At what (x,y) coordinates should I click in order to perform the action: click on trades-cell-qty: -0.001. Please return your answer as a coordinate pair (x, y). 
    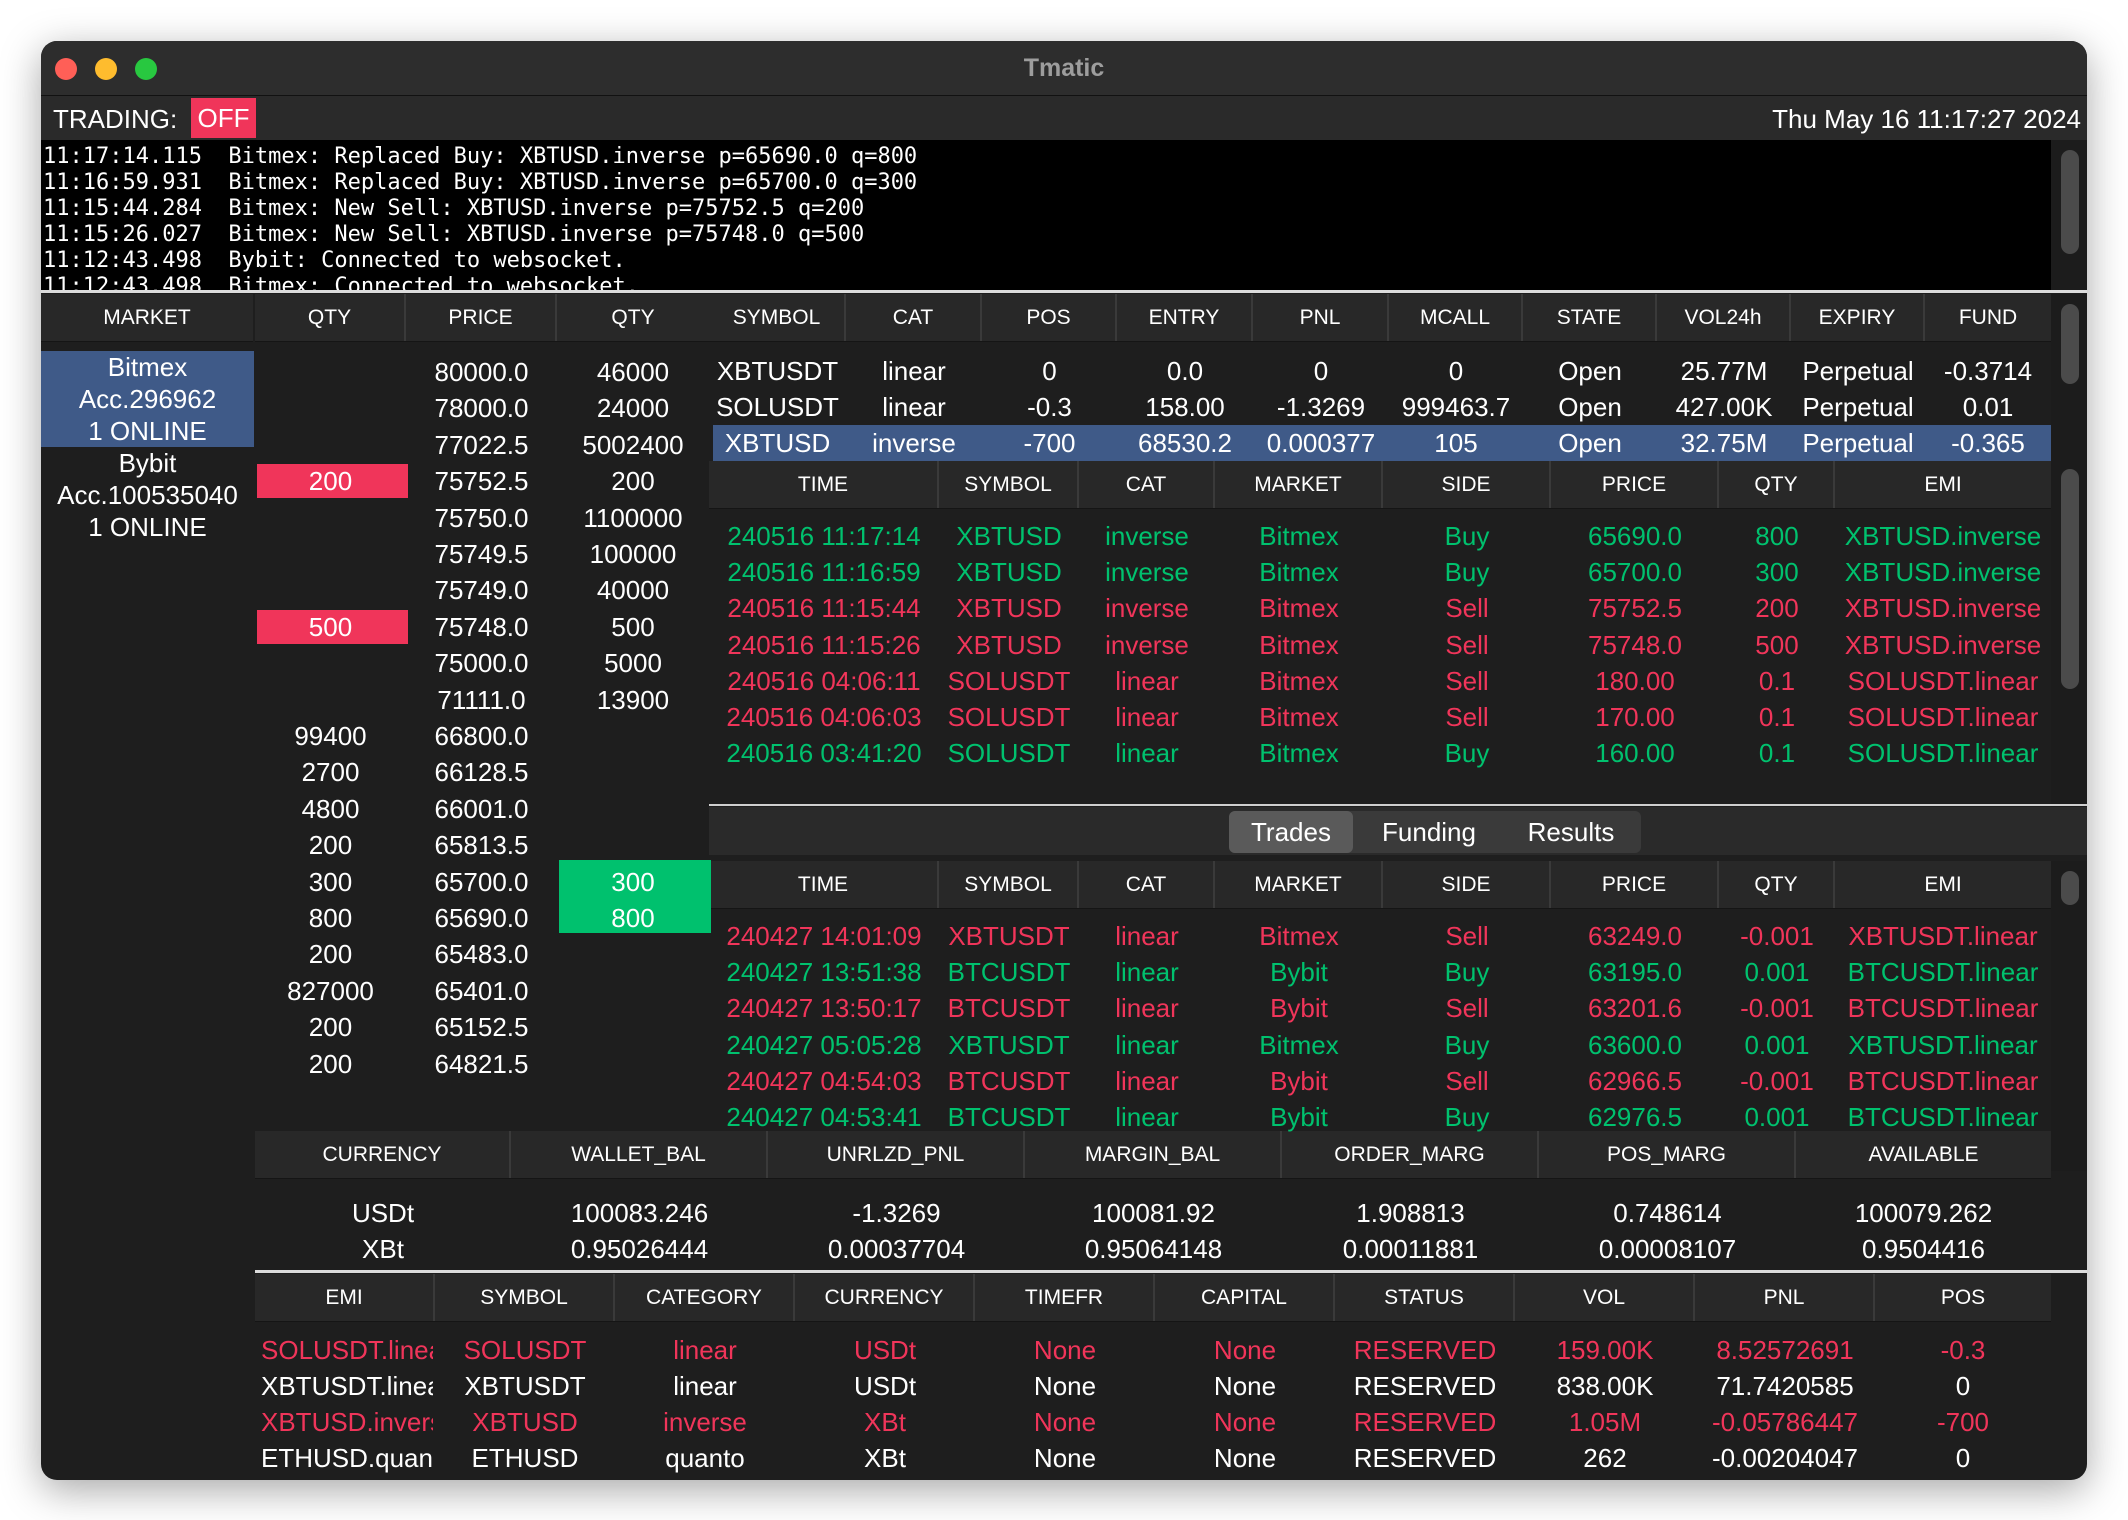
    Looking at the image, I should click on (1777, 936).